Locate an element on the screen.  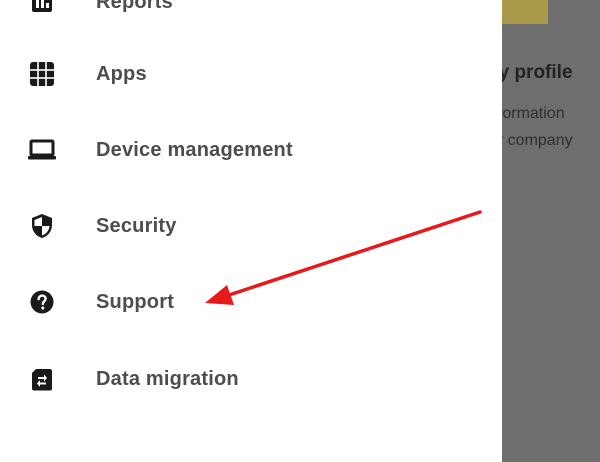
apps-grid-icon is located at coordinates (42, 74).